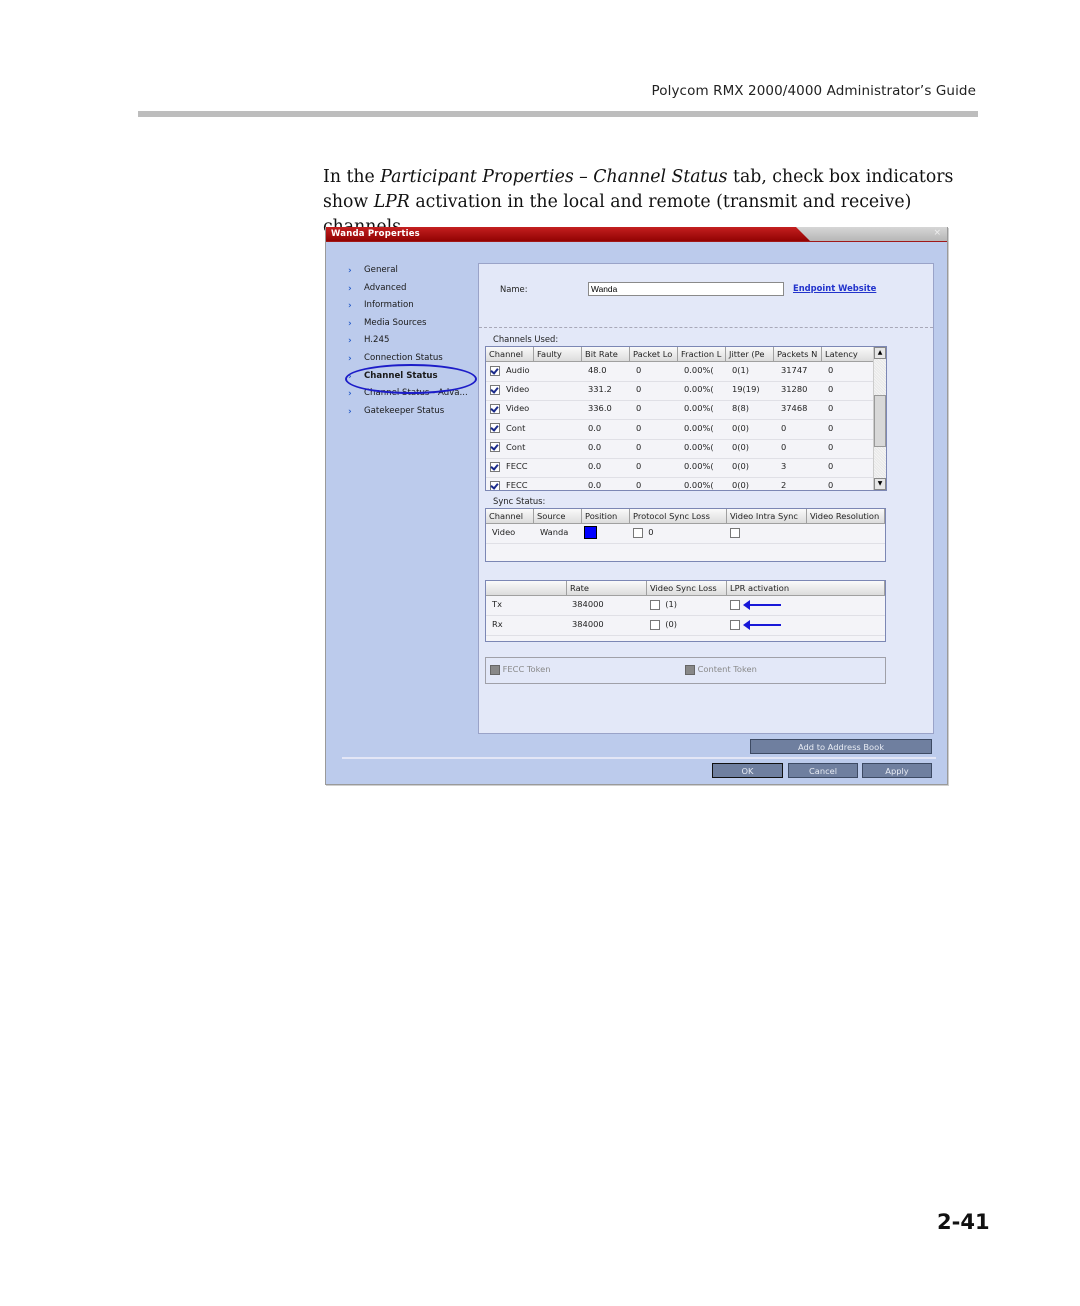  Describe the element at coordinates (702, 354) in the screenshot. I see `col-header-fraction-lost: Fraction L` at that location.